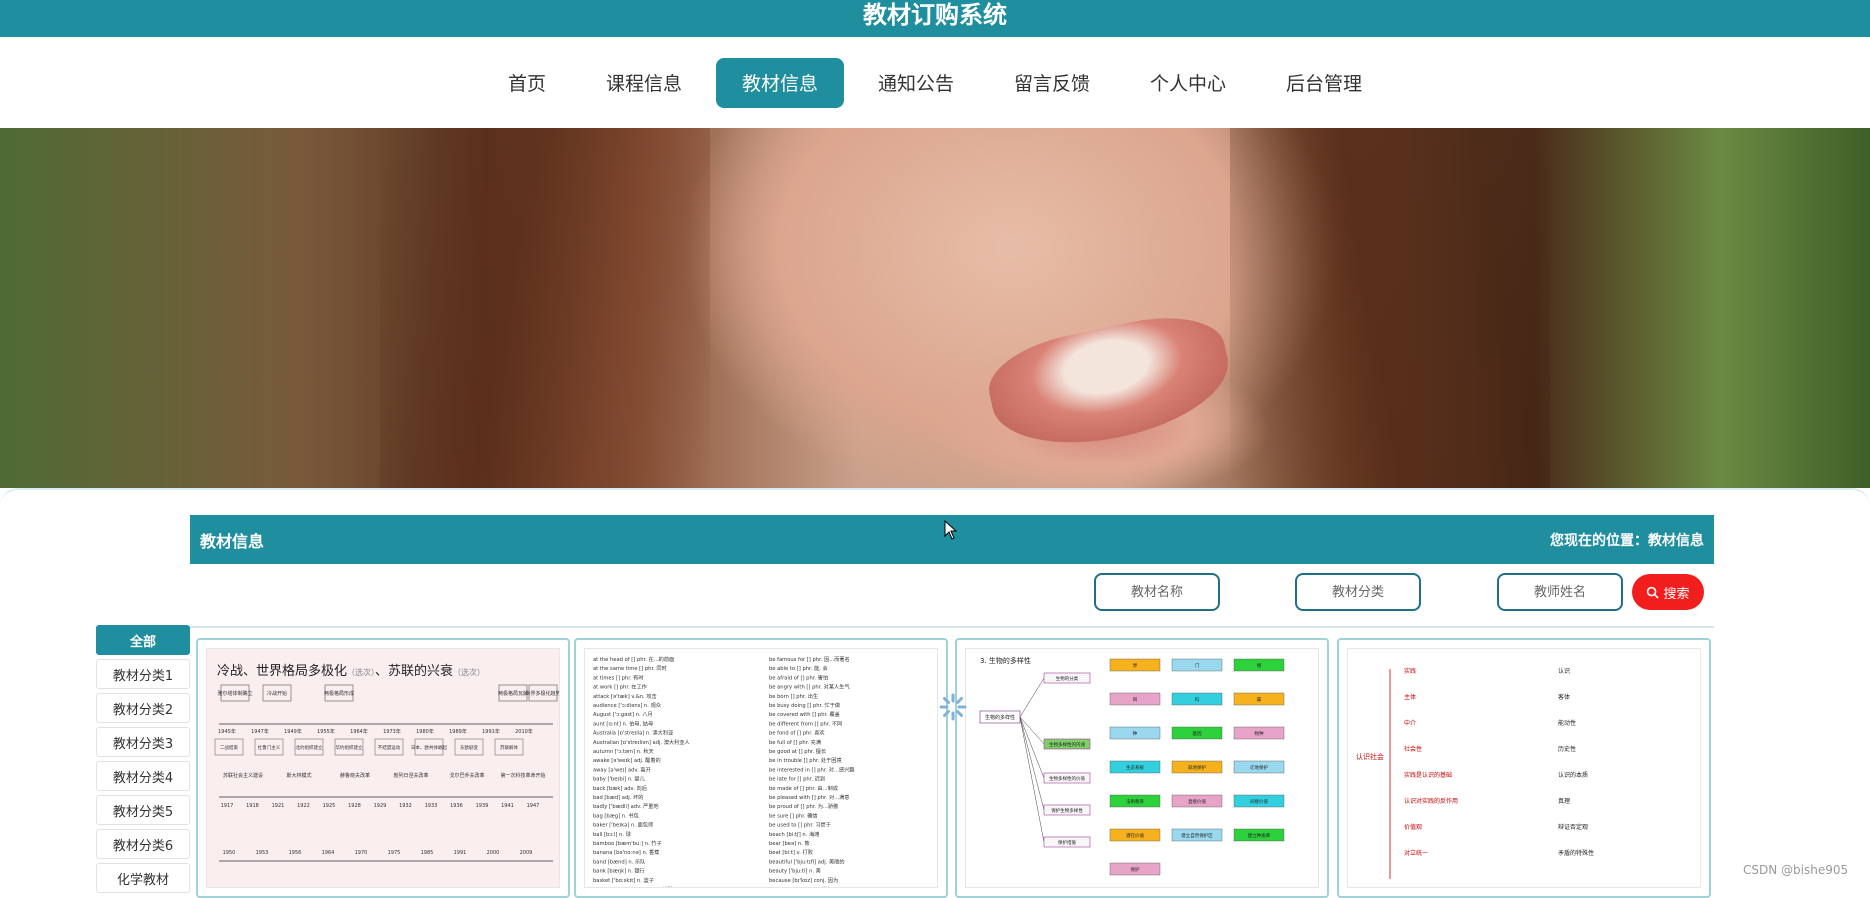 This screenshot has height=898, width=1870. What do you see at coordinates (431, 806) in the screenshot?
I see `timeline-year: 1933` at bounding box center [431, 806].